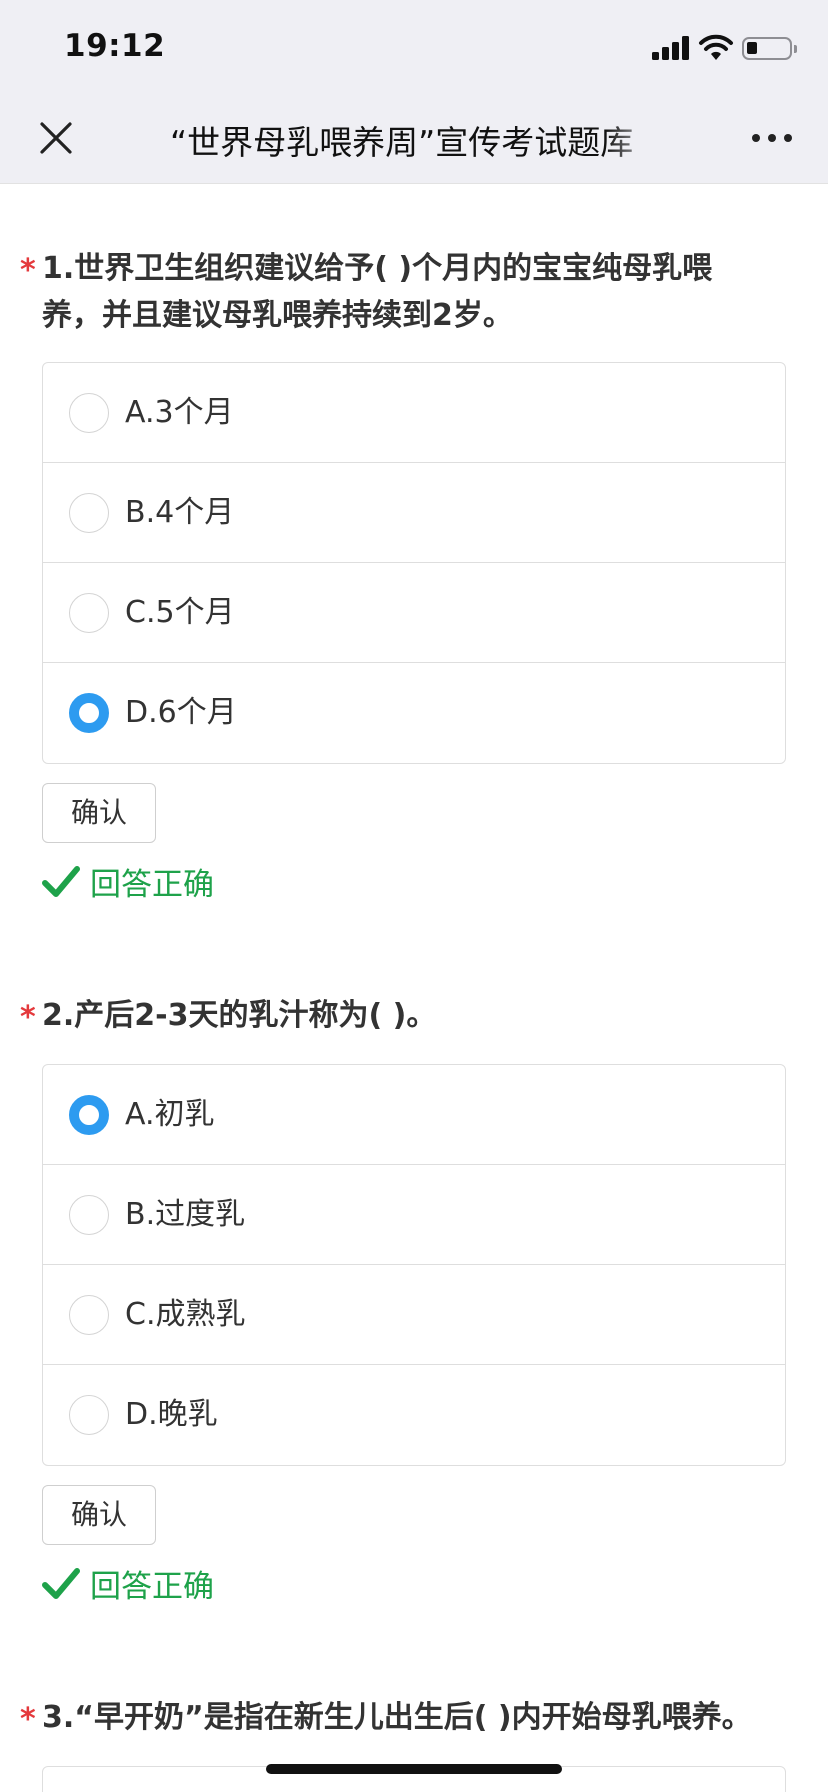 Image resolution: width=828 pixels, height=1792 pixels. Describe the element at coordinates (414, 1115) in the screenshot. I see `option-a: A.初乳` at that location.